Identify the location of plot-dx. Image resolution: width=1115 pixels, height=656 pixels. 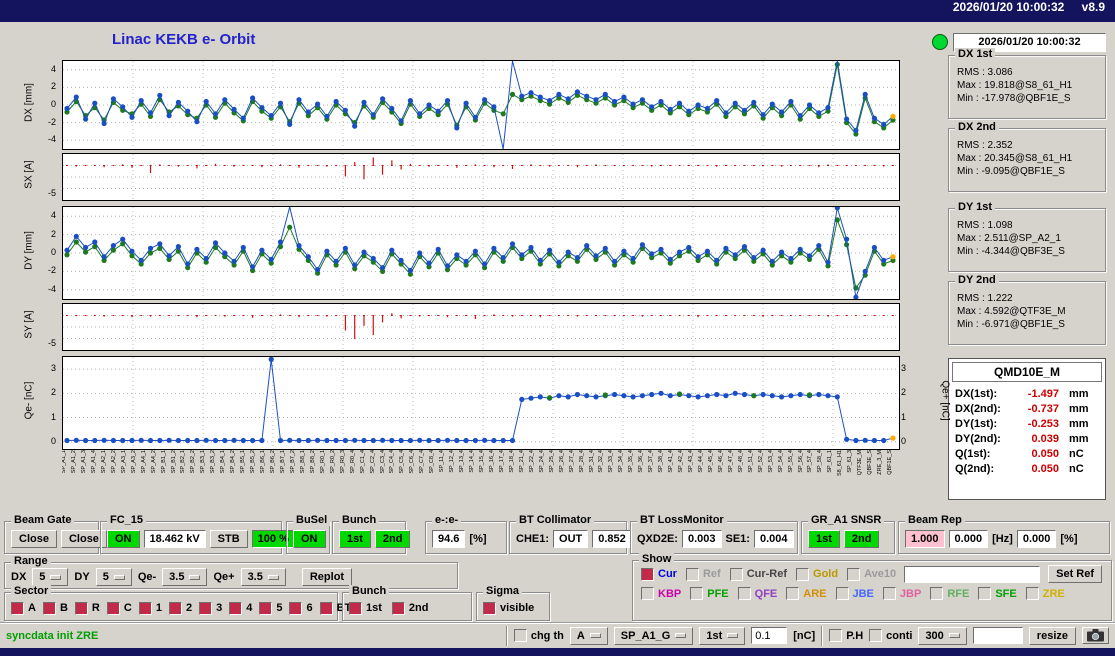
(481, 105).